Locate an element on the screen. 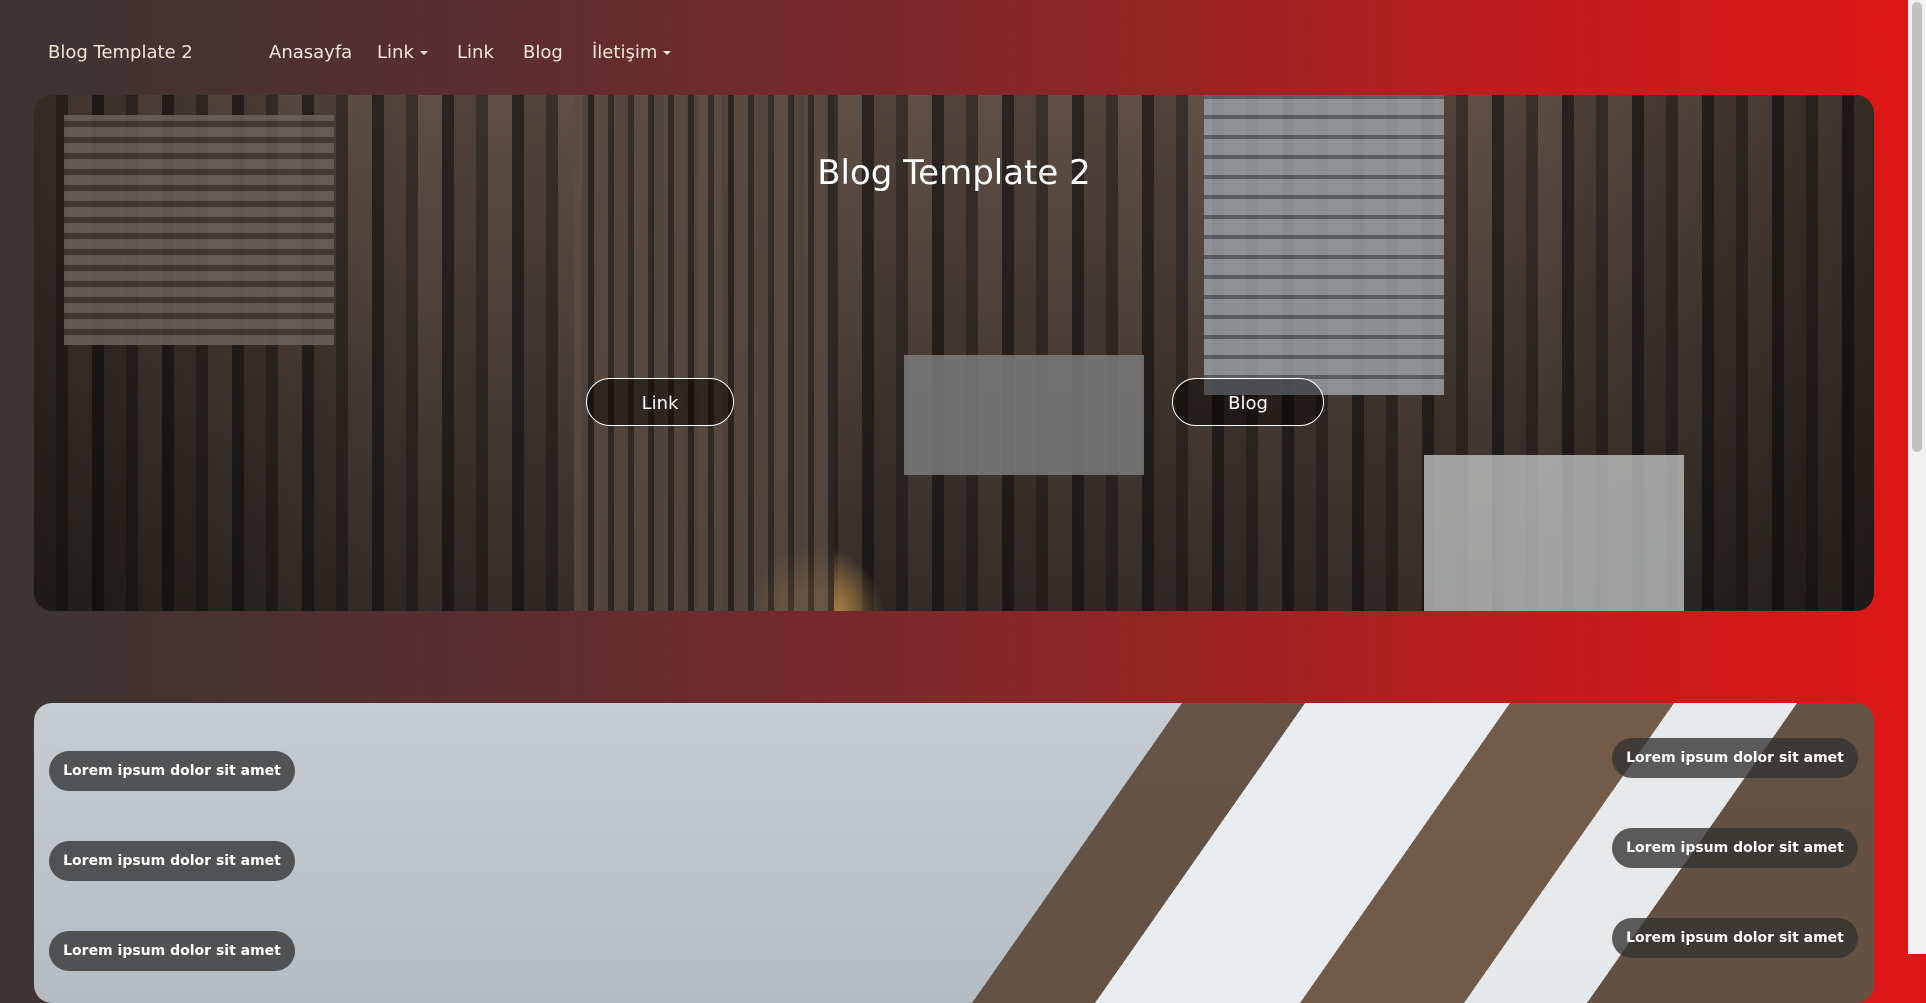  nav-item-anasayfa: Anasayfa is located at coordinates (310, 52).